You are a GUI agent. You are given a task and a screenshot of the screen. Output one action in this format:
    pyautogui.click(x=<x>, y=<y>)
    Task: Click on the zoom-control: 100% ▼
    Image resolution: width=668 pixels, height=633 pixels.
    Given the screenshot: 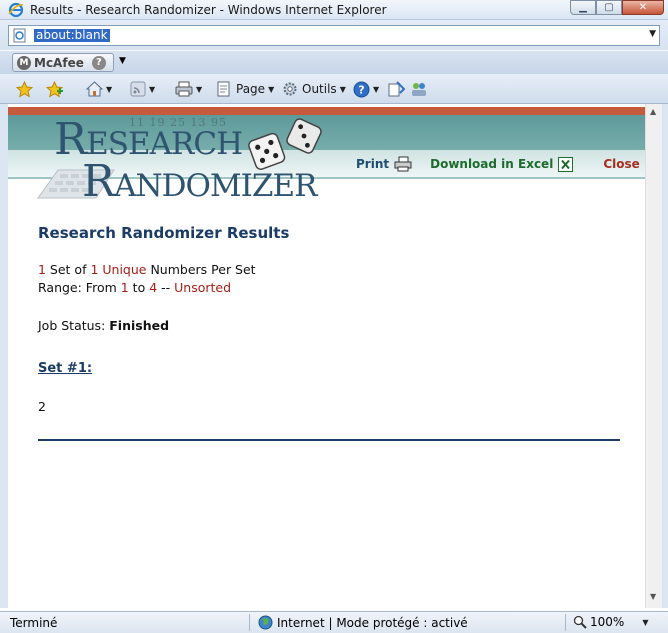 What is the action you would take?
    pyautogui.click(x=610, y=622)
    